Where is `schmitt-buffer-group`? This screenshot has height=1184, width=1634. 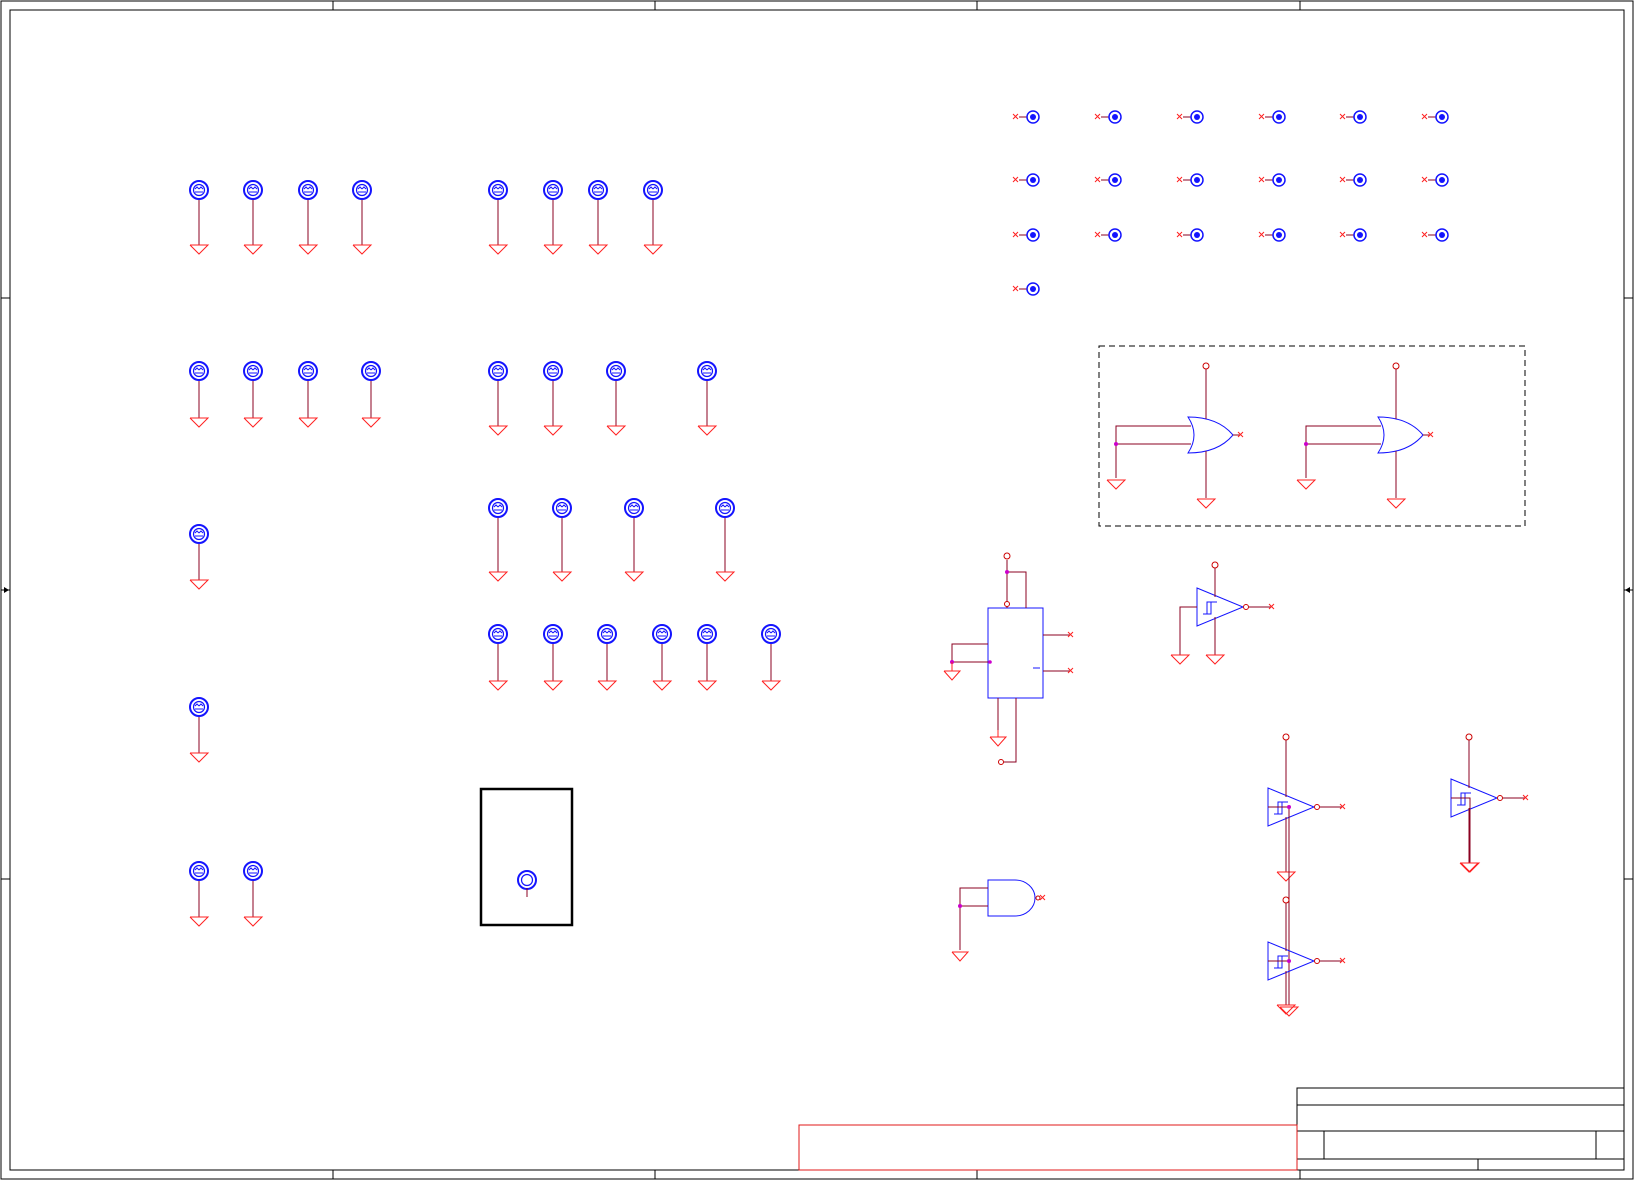 schmitt-buffer-group is located at coordinates (1349, 789).